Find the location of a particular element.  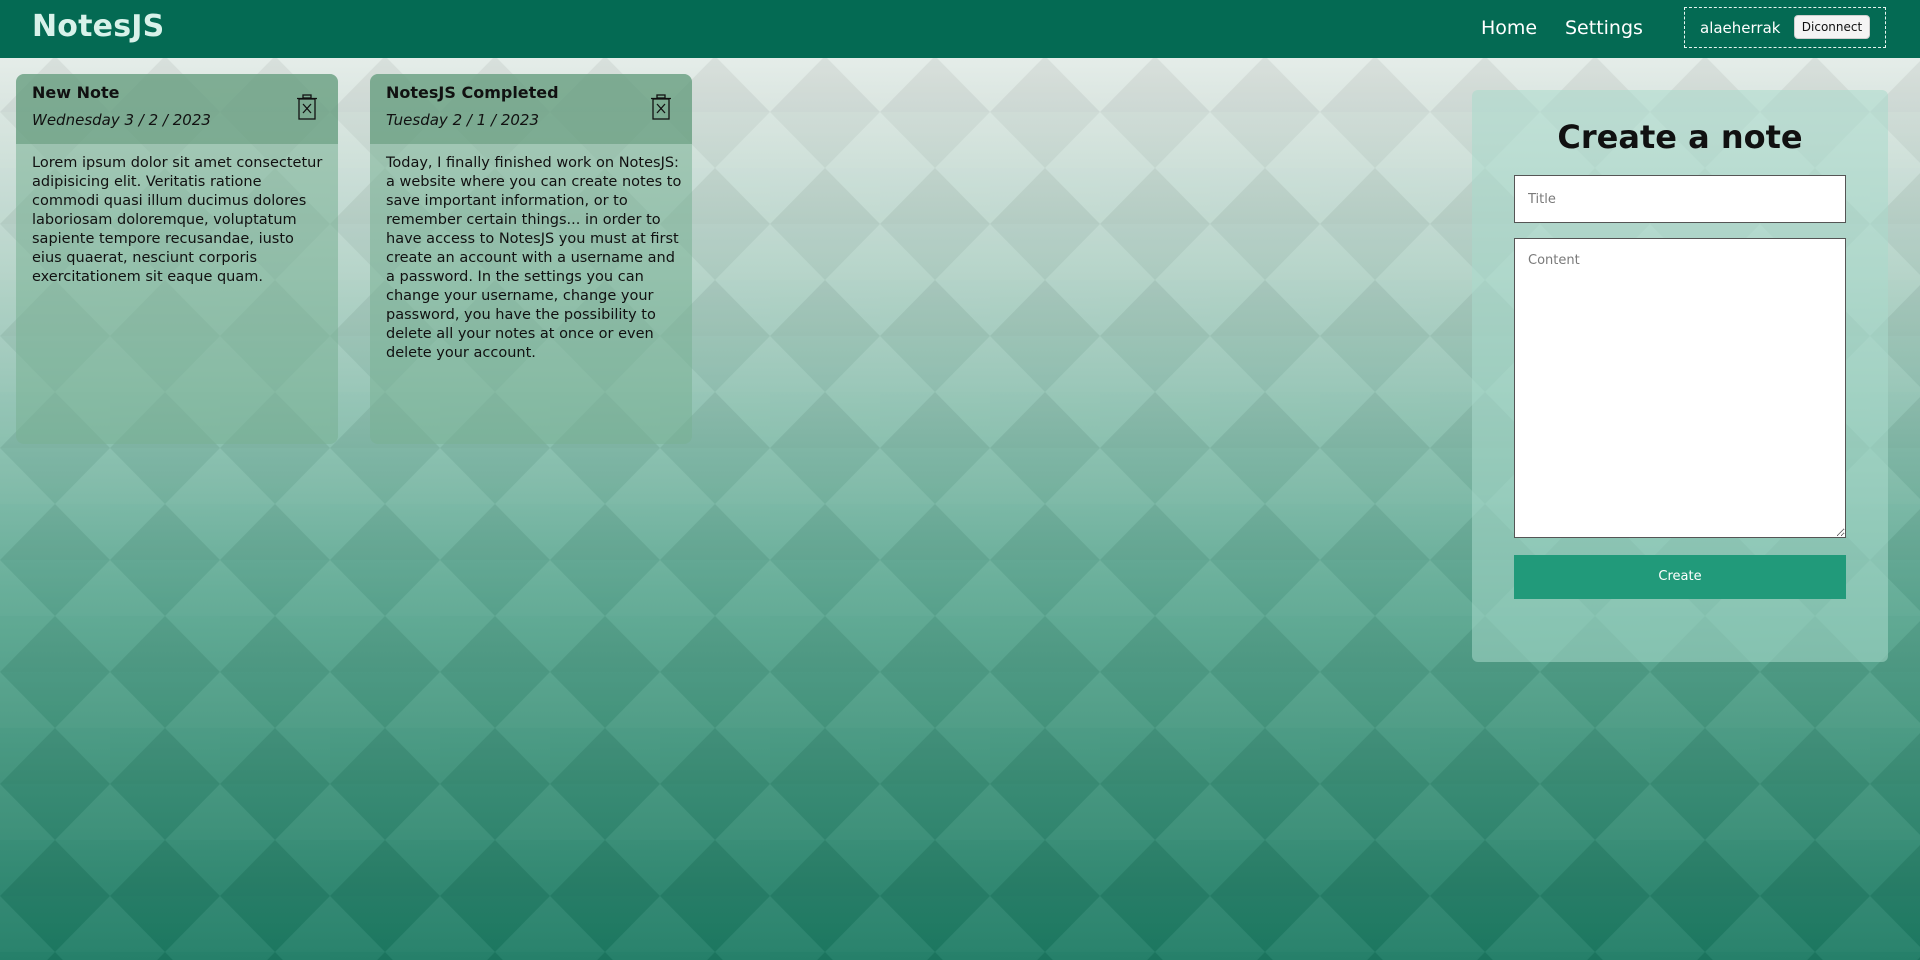

note-header: New Note Wednesday 3 / 2 / 2023 is located at coordinates (177, 109).